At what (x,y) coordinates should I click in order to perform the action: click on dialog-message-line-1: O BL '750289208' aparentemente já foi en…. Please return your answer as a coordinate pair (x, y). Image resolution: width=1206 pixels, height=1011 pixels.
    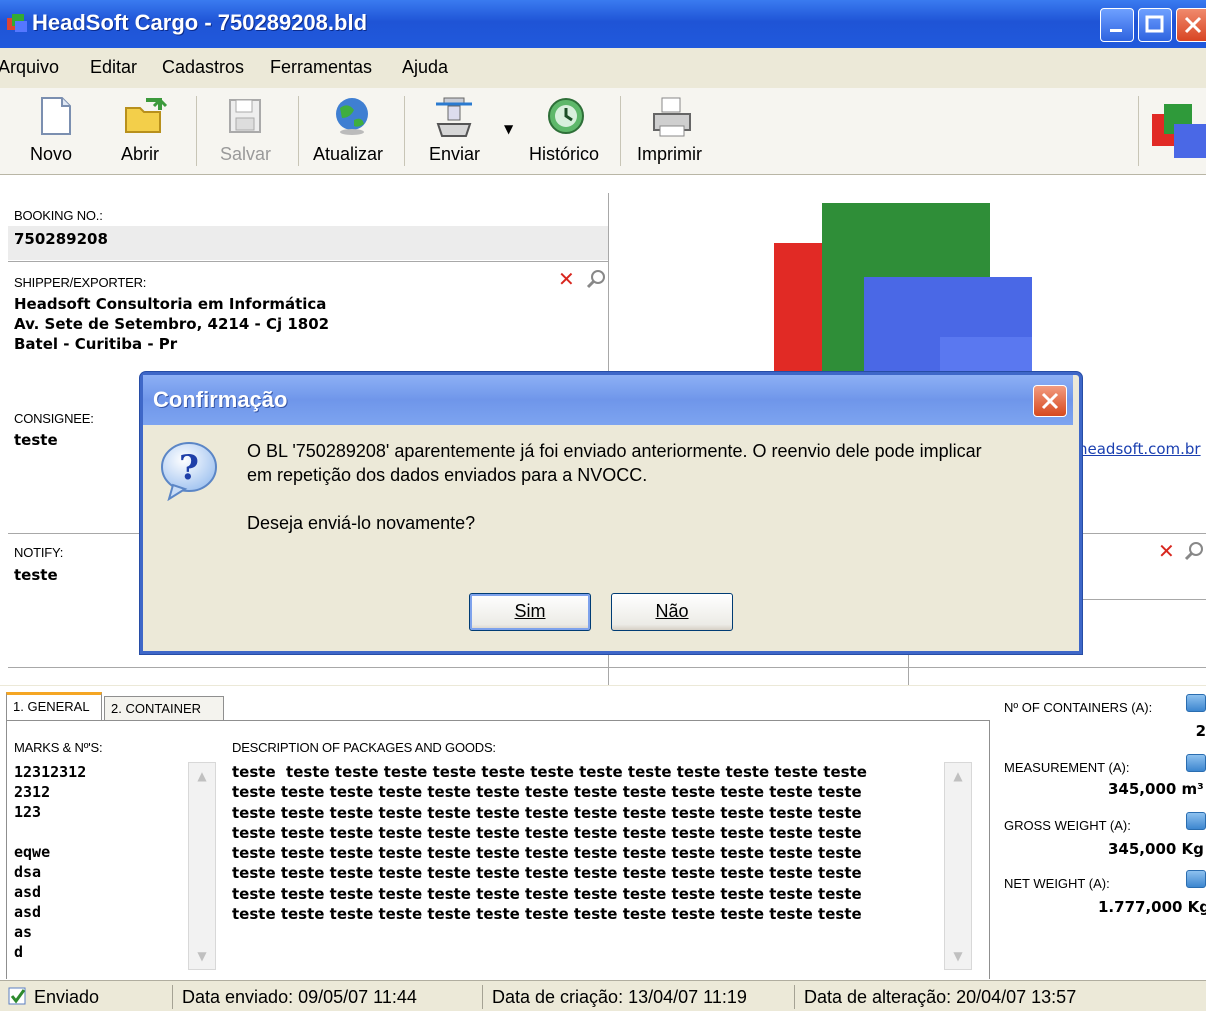
    Looking at the image, I should click on (614, 451).